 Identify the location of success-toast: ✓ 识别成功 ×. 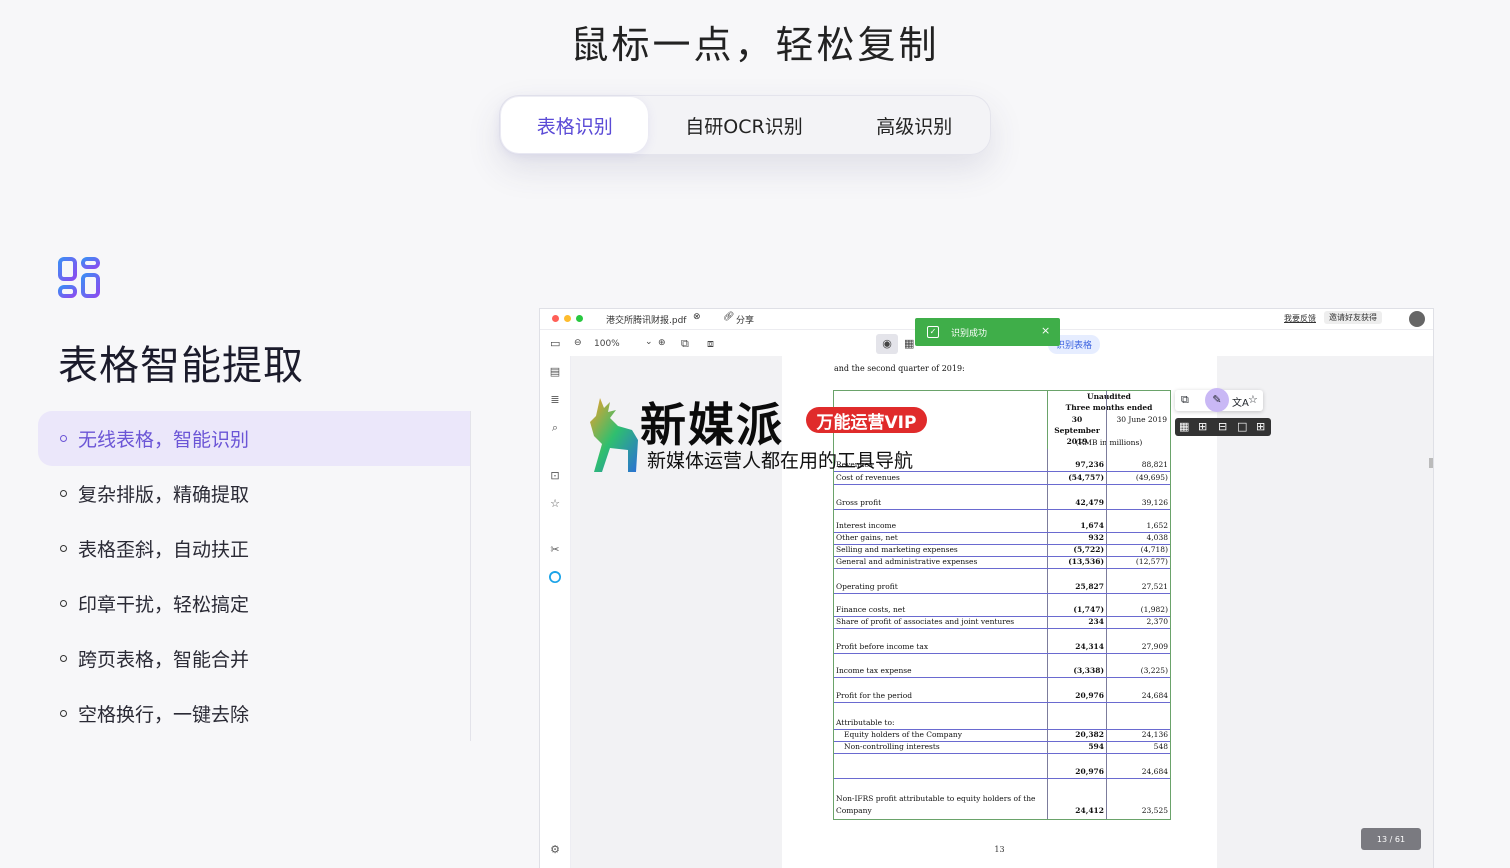
(987, 332).